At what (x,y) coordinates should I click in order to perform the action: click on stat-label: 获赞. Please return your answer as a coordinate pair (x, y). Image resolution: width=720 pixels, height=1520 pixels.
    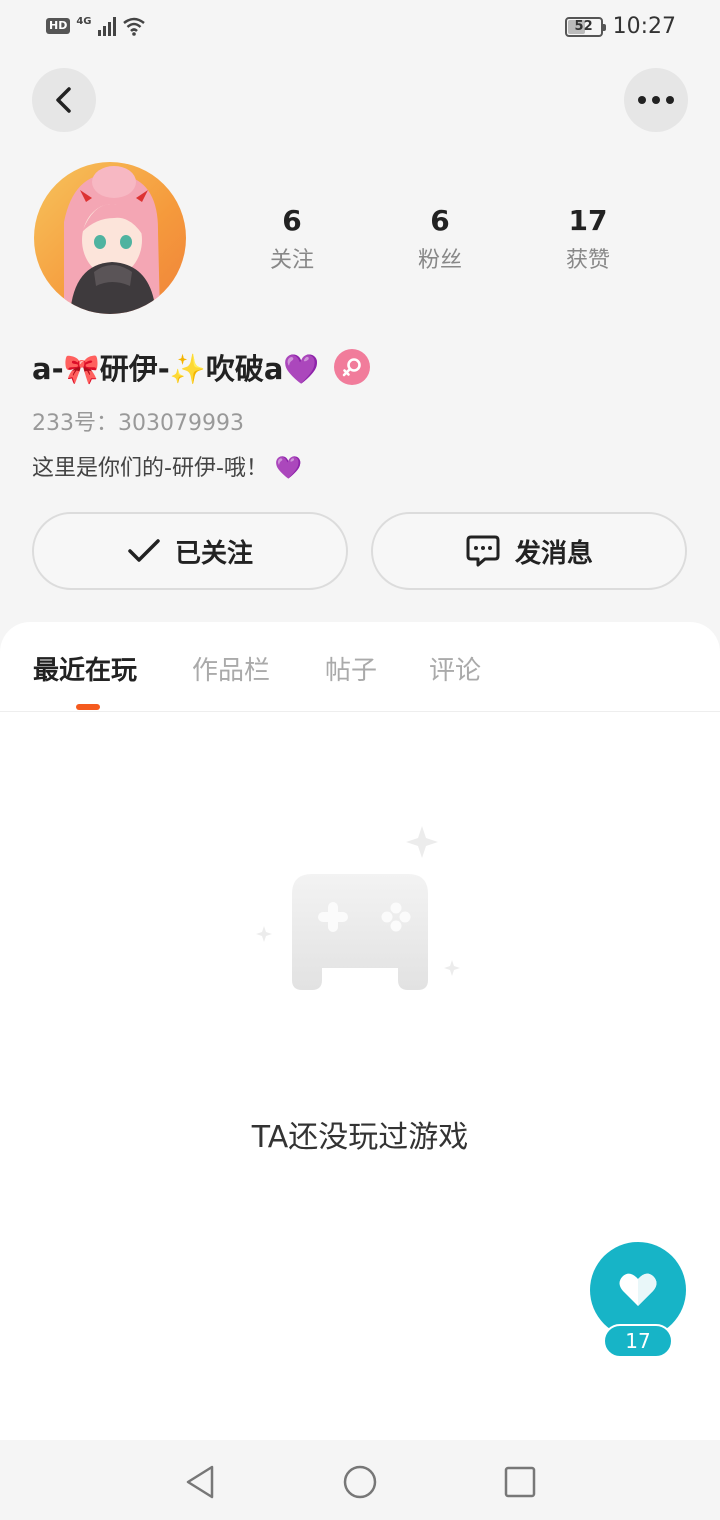
    Looking at the image, I should click on (587, 260).